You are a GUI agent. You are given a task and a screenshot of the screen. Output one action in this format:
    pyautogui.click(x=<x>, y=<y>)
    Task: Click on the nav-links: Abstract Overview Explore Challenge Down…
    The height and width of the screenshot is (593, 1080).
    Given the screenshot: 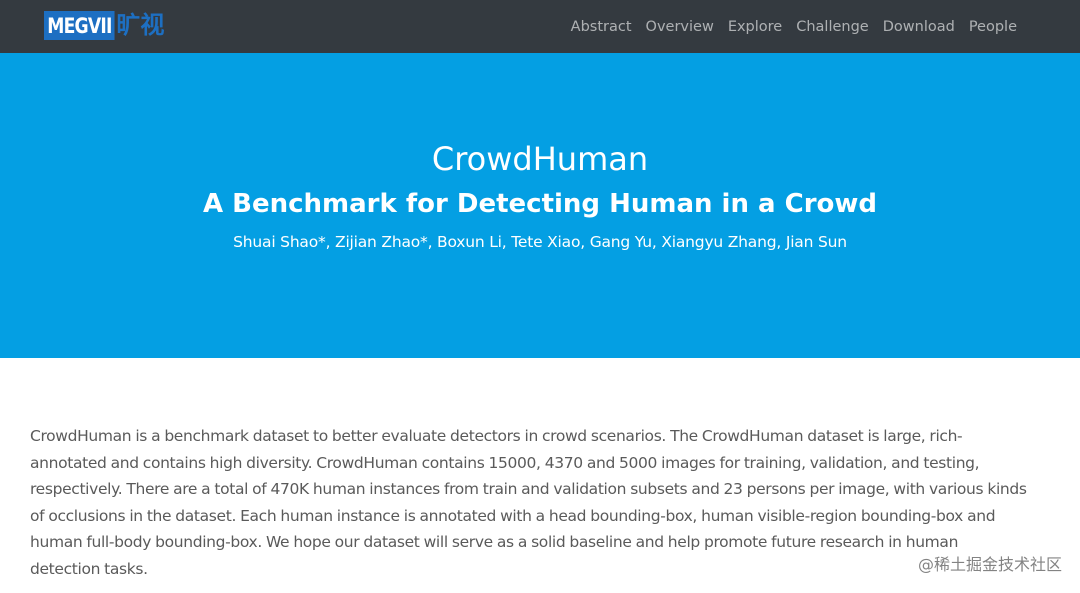 What is the action you would take?
    pyautogui.click(x=787, y=26)
    